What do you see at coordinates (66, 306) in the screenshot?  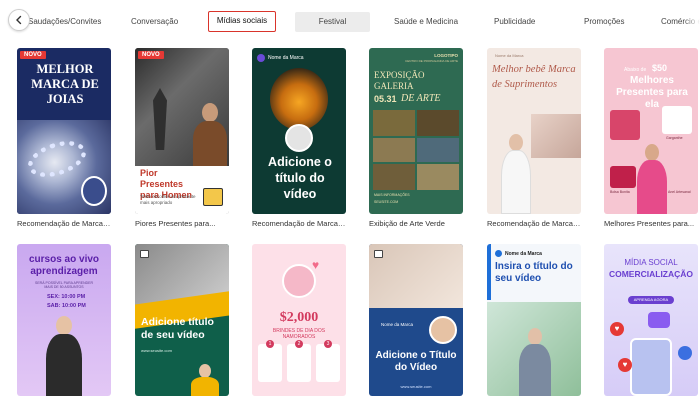 I see `schedule-line: SAB: 10:00 PM` at bounding box center [66, 306].